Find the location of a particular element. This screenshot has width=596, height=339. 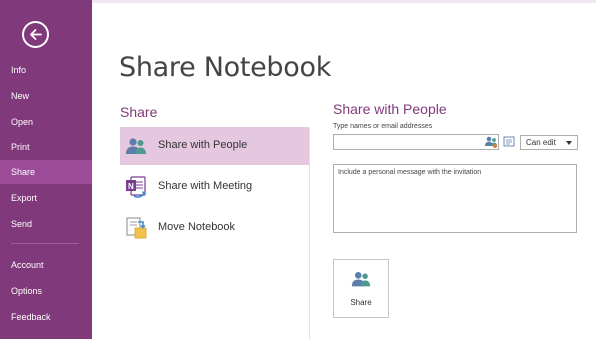

back-button is located at coordinates (35, 34).